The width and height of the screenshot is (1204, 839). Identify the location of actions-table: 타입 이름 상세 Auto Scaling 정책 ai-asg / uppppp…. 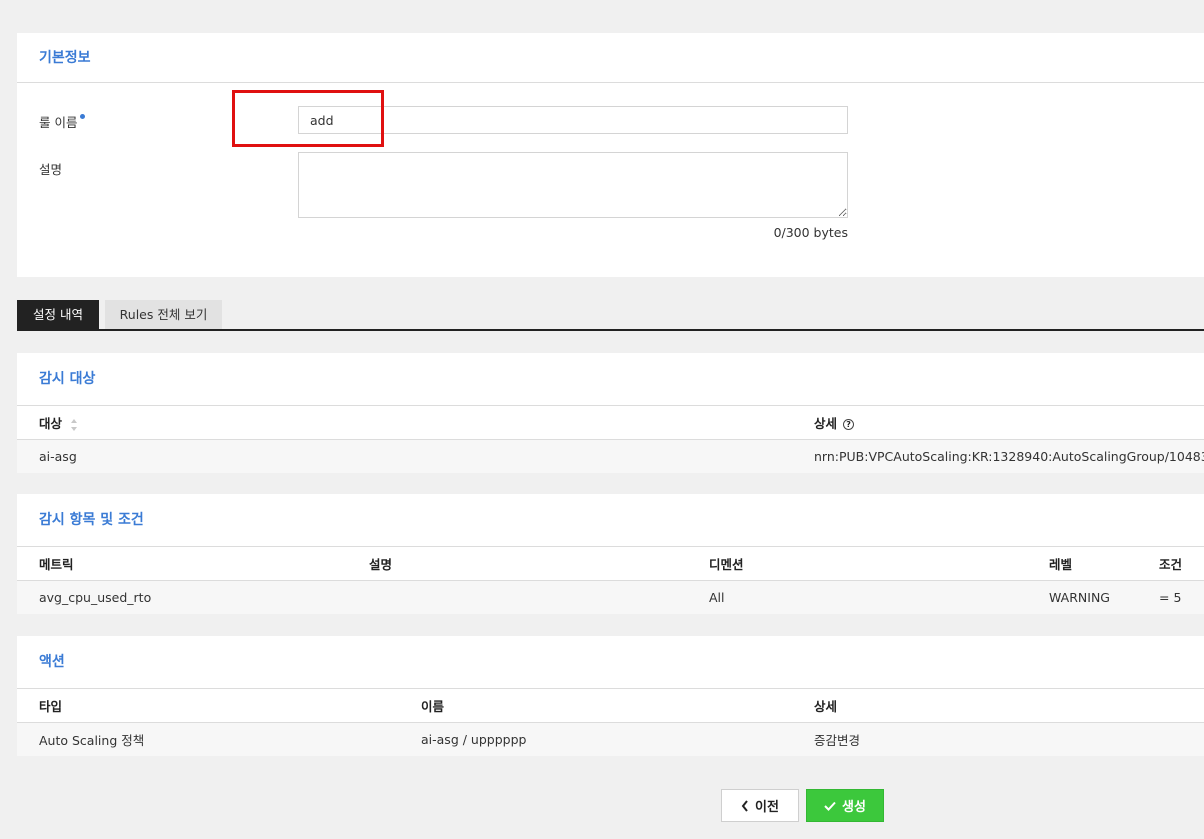
(610, 722).